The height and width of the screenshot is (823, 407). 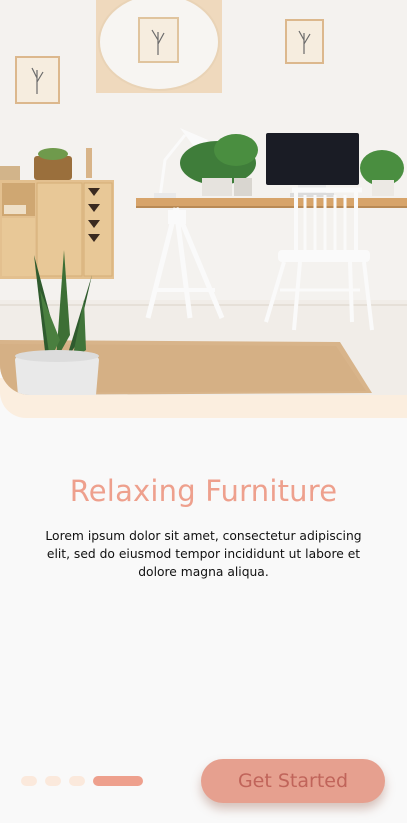 I want to click on get-started-button: Get Started, so click(x=293, y=781).